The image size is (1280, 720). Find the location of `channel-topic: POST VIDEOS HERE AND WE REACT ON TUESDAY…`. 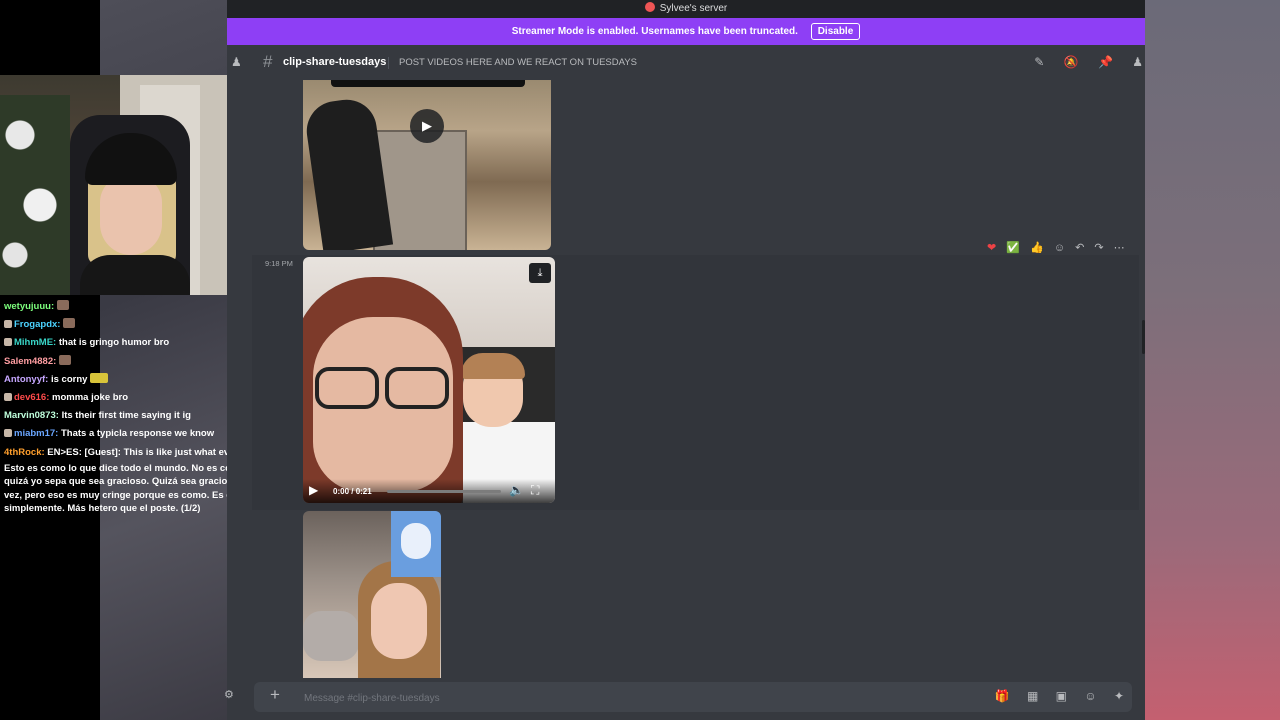

channel-topic: POST VIDEOS HERE AND WE REACT ON TUESDAY… is located at coordinates (518, 62).